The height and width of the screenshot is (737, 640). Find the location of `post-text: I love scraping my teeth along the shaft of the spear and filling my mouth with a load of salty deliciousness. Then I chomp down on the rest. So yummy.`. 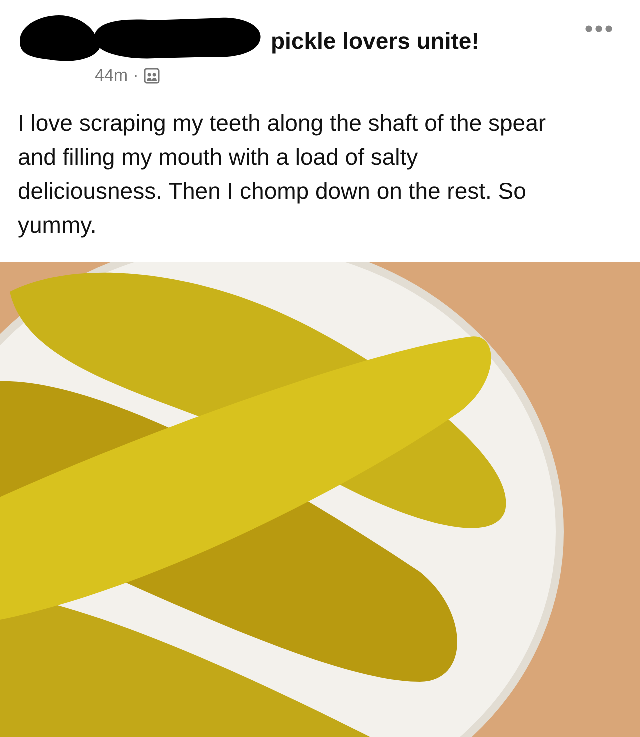

post-text: I love scraping my teeth along the shaft of the spear and filling my mouth with a load of salty deliciousness. Then I chomp down on the rest. So yummy. is located at coordinates (283, 174).